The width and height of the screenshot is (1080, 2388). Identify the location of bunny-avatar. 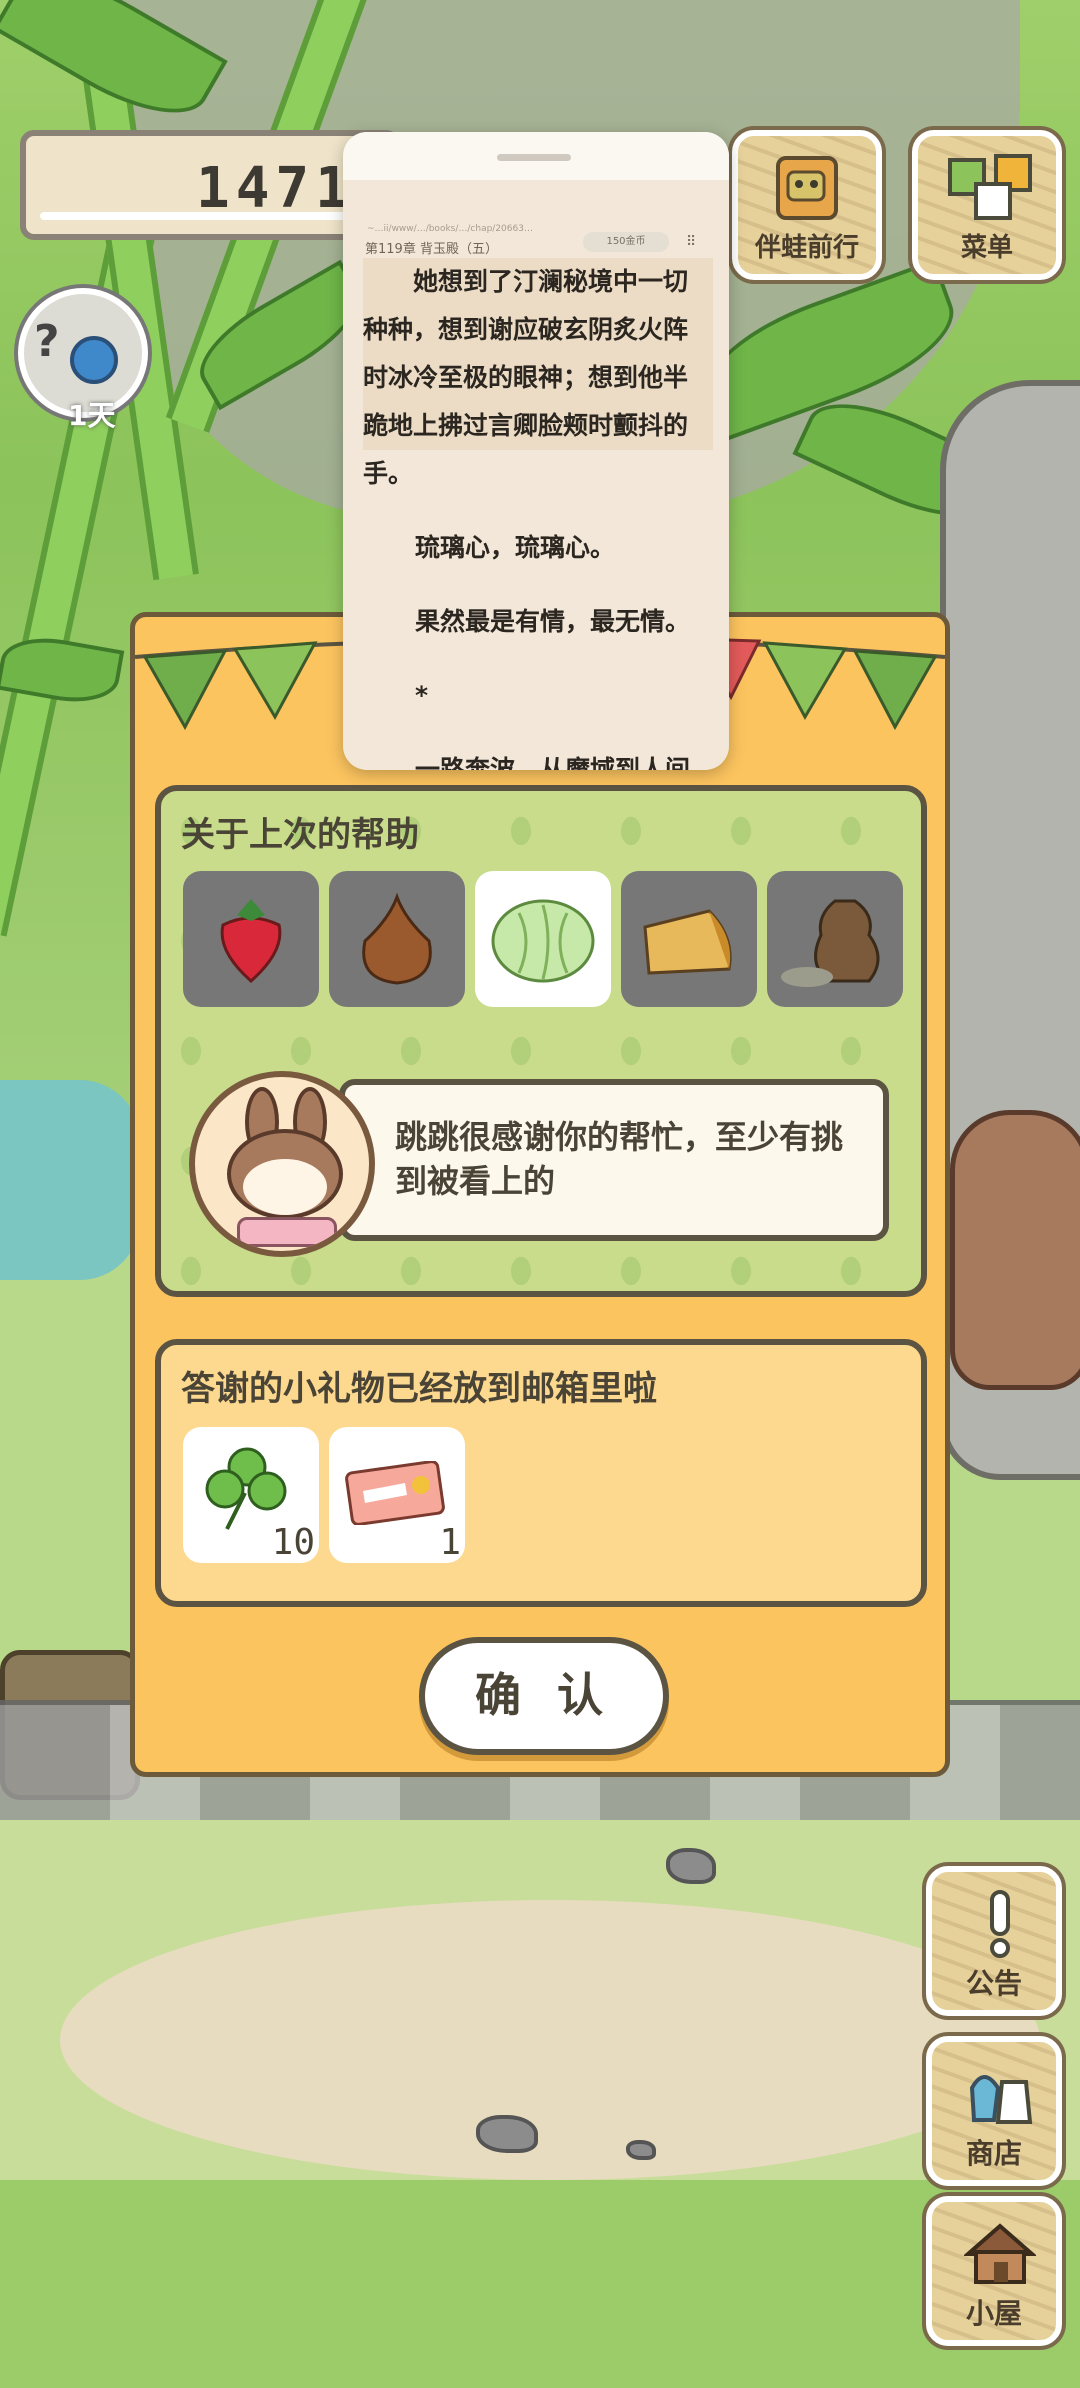
(282, 1164).